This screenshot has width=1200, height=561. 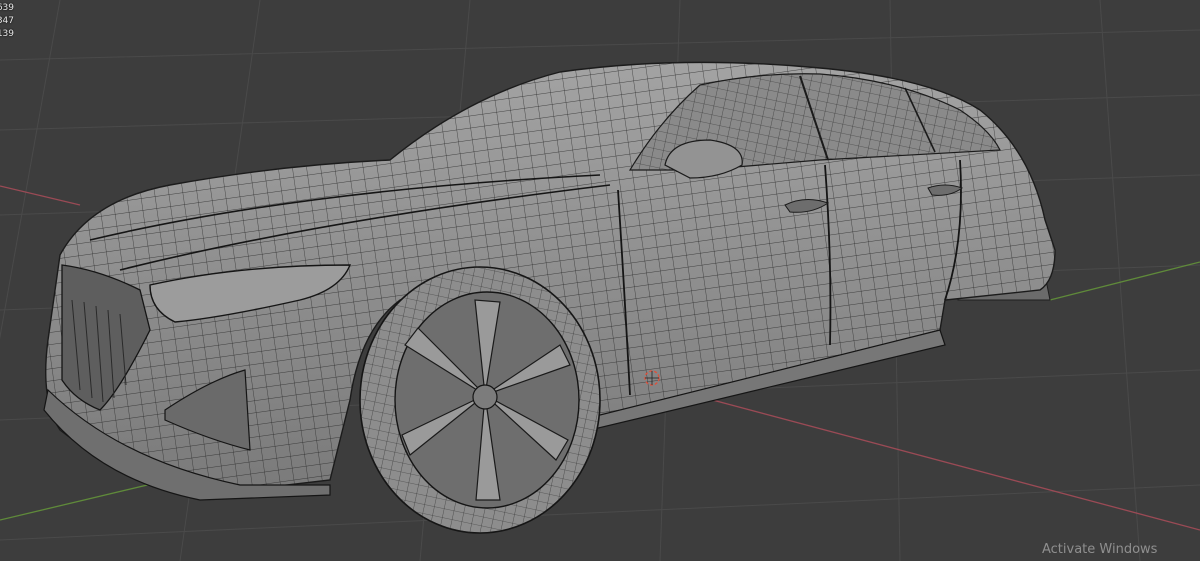 What do you see at coordinates (7, 8) in the screenshot?
I see `stats-line: 639` at bounding box center [7, 8].